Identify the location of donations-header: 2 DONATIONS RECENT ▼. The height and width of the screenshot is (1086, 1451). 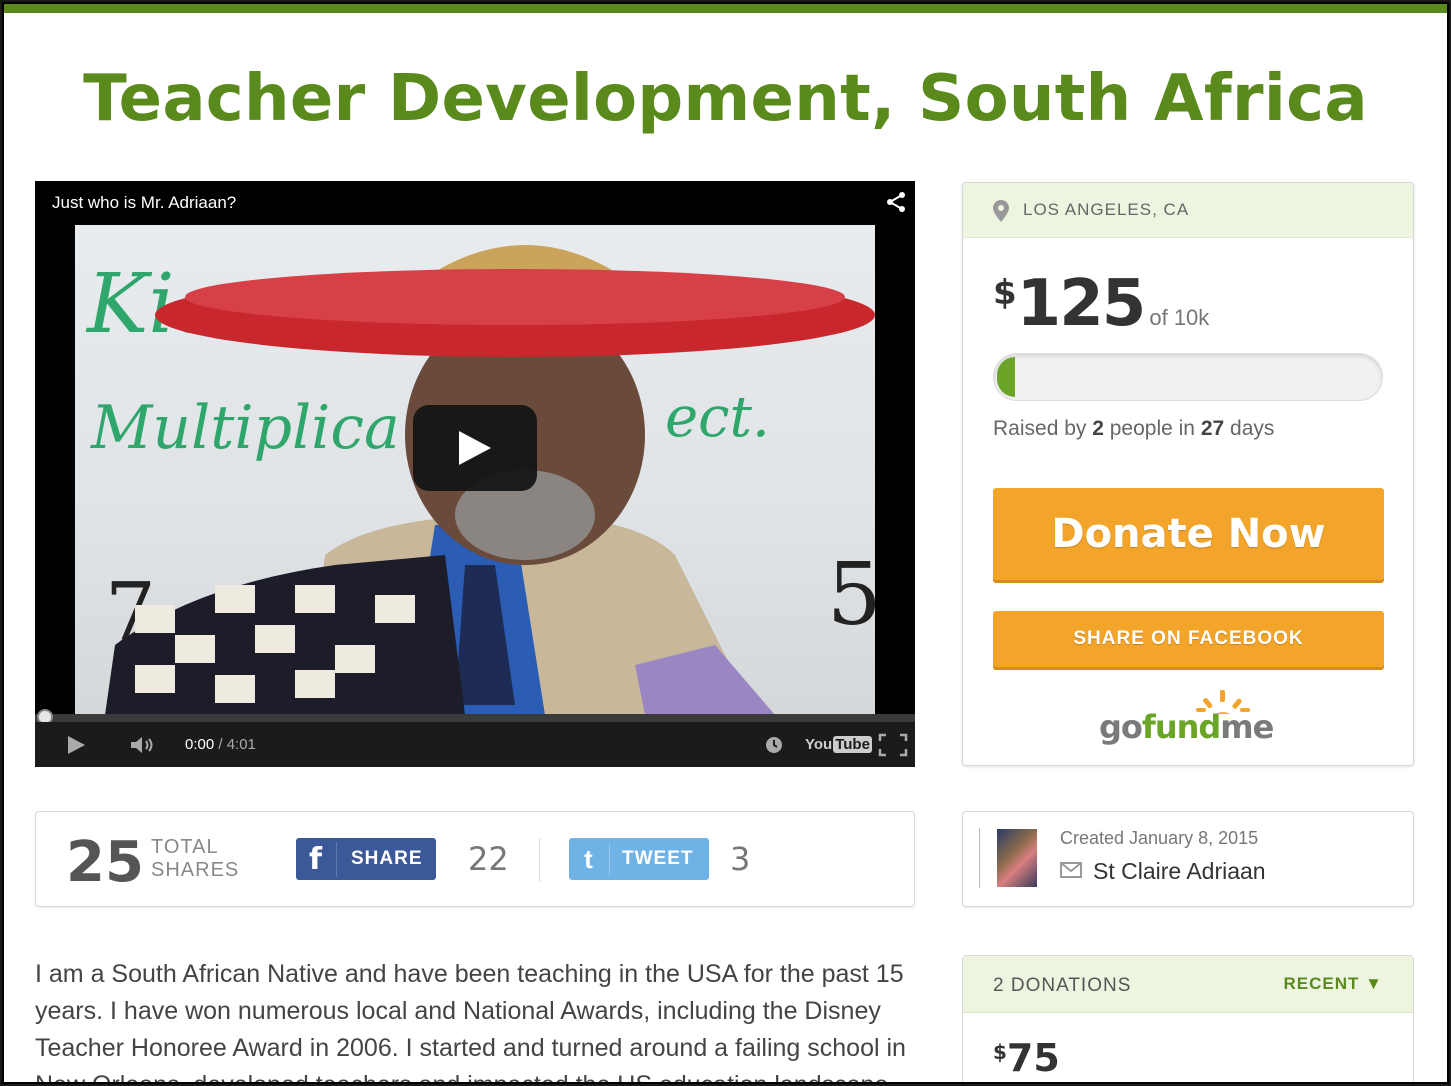
(1188, 984).